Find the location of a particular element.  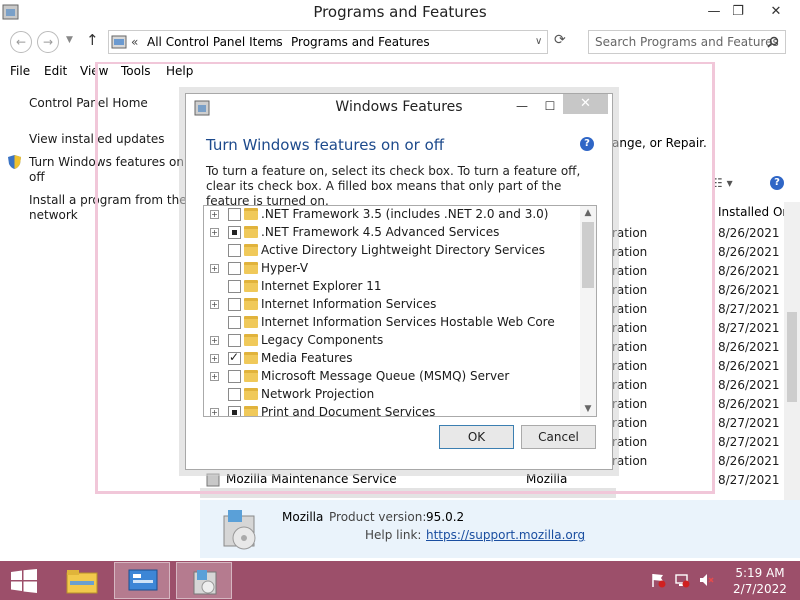

up-button: ↑ is located at coordinates (92, 40).